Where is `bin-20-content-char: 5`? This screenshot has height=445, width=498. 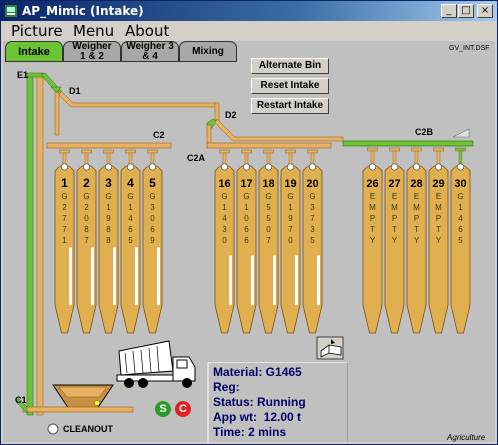 bin-20-content-char: 5 is located at coordinates (312, 240).